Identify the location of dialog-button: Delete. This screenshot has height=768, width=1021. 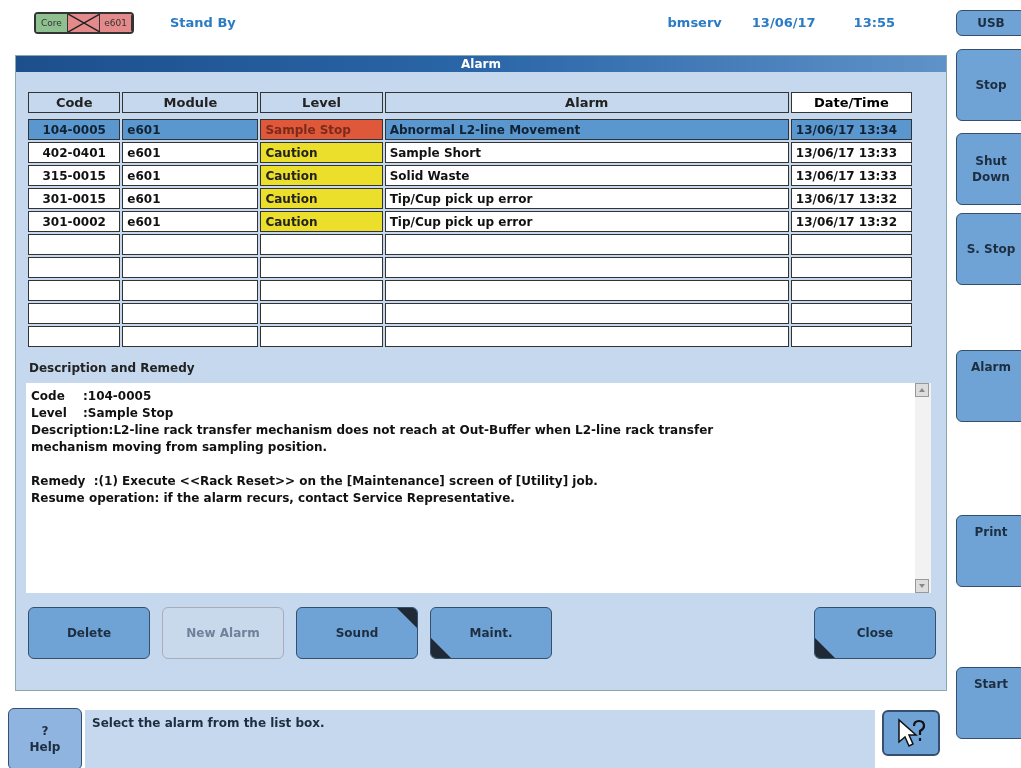
(89, 633).